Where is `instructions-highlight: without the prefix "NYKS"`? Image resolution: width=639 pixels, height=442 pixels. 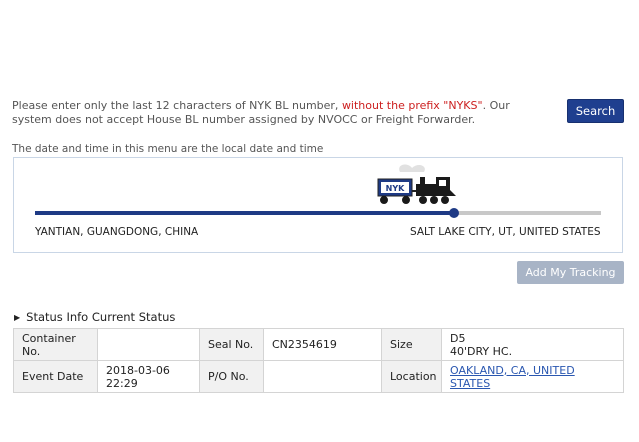
instructions-highlight: without the prefix "NYKS" is located at coordinates (412, 105).